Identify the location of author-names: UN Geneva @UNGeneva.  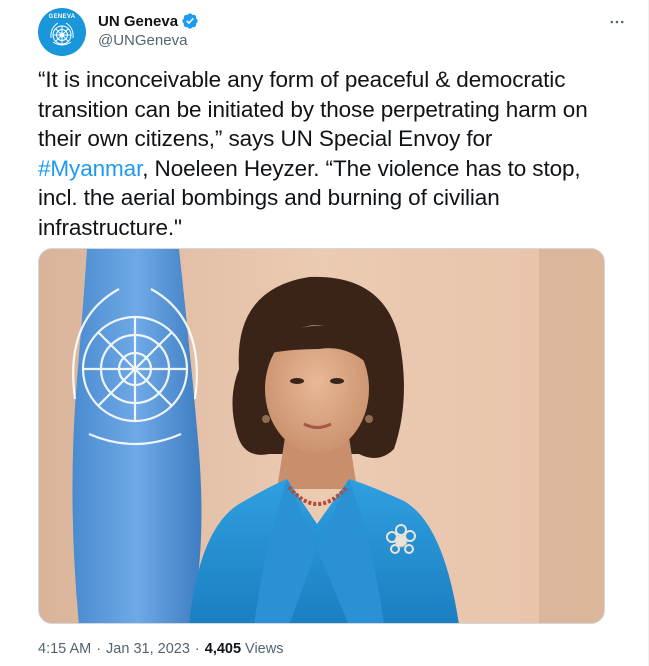
(148, 30).